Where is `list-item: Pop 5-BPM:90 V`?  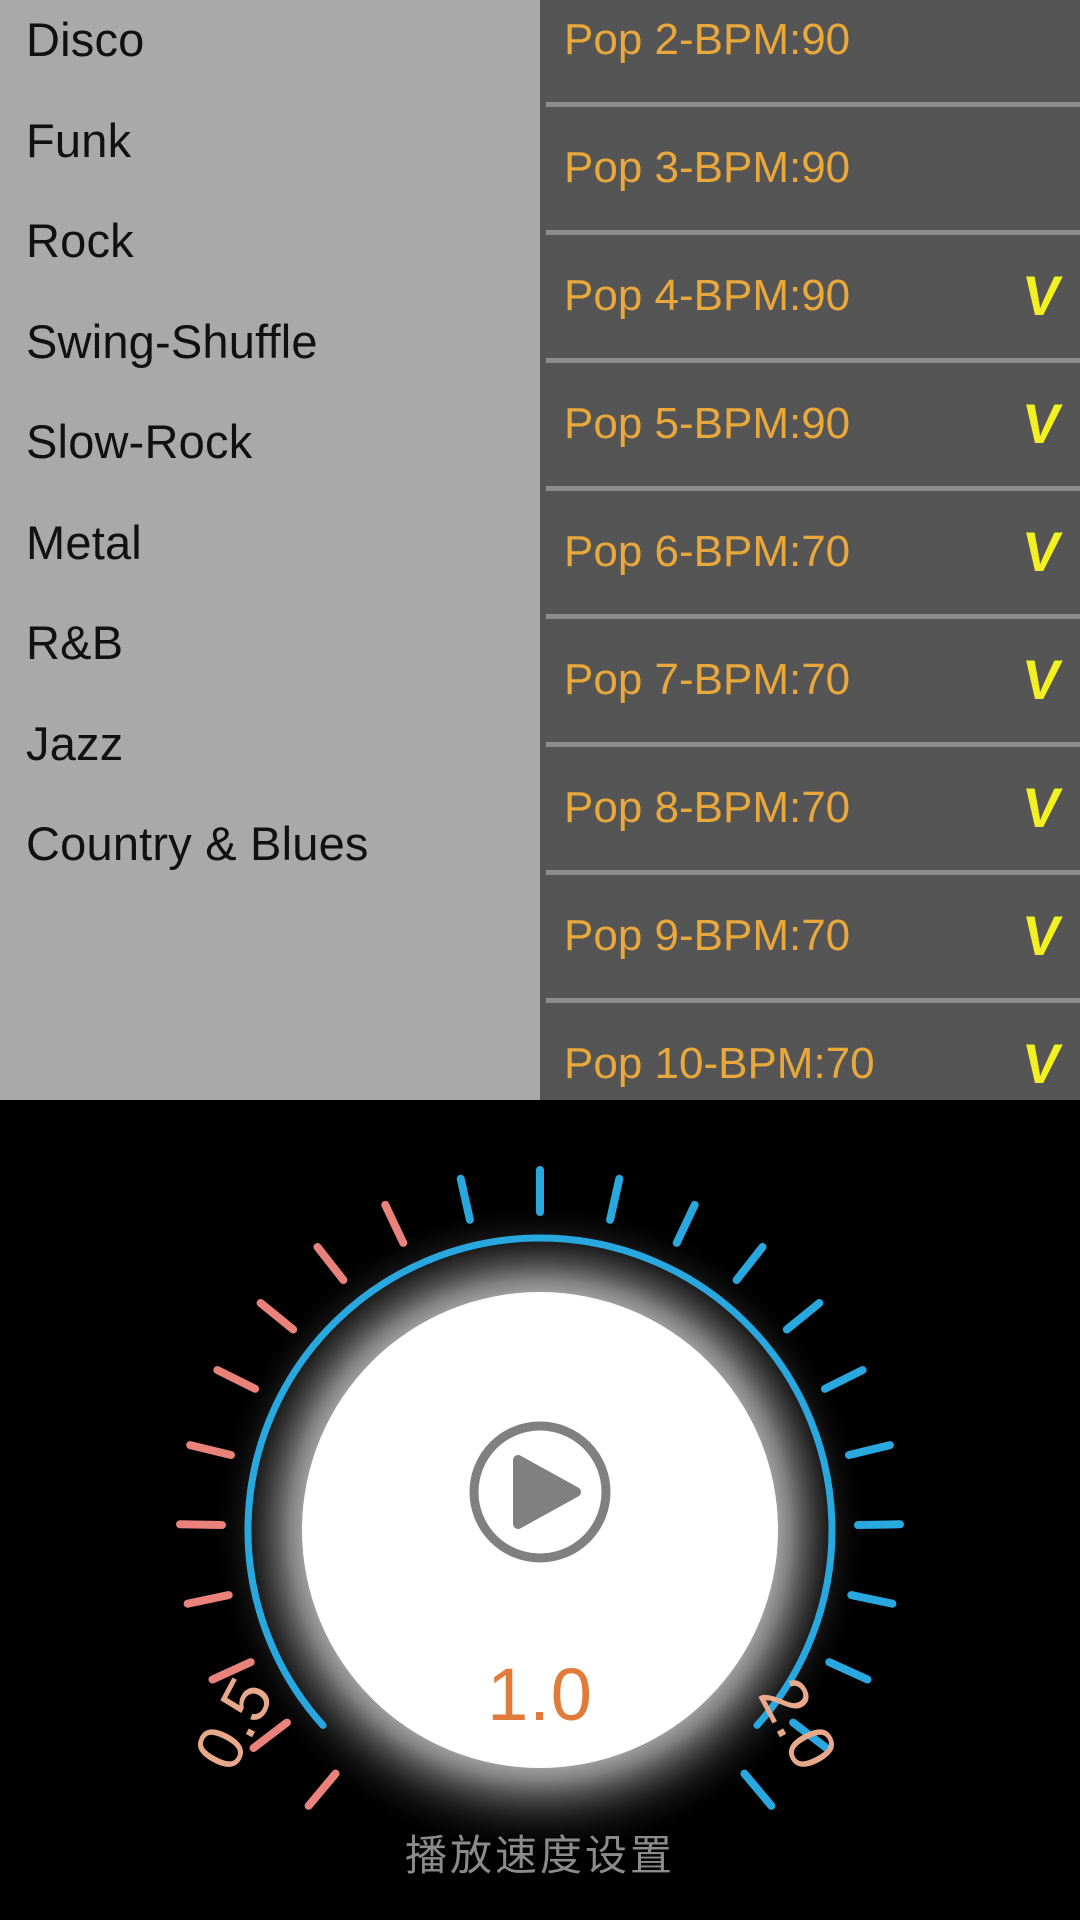 list-item: Pop 5-BPM:90 V is located at coordinates (810, 424).